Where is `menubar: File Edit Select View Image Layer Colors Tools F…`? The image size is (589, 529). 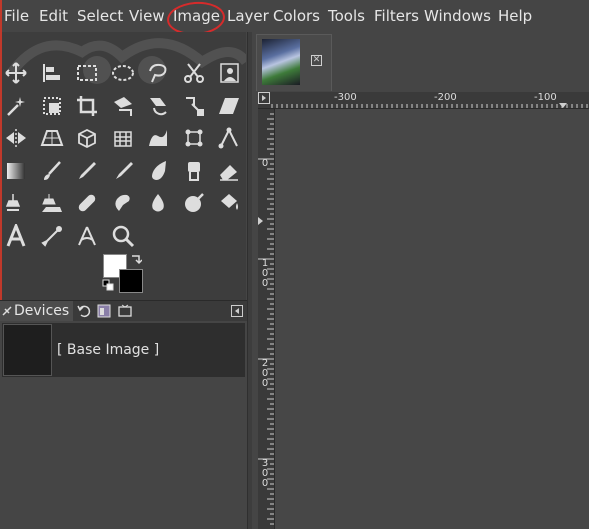 menubar: File Edit Select View Image Layer Colors Tools F… is located at coordinates (294, 16).